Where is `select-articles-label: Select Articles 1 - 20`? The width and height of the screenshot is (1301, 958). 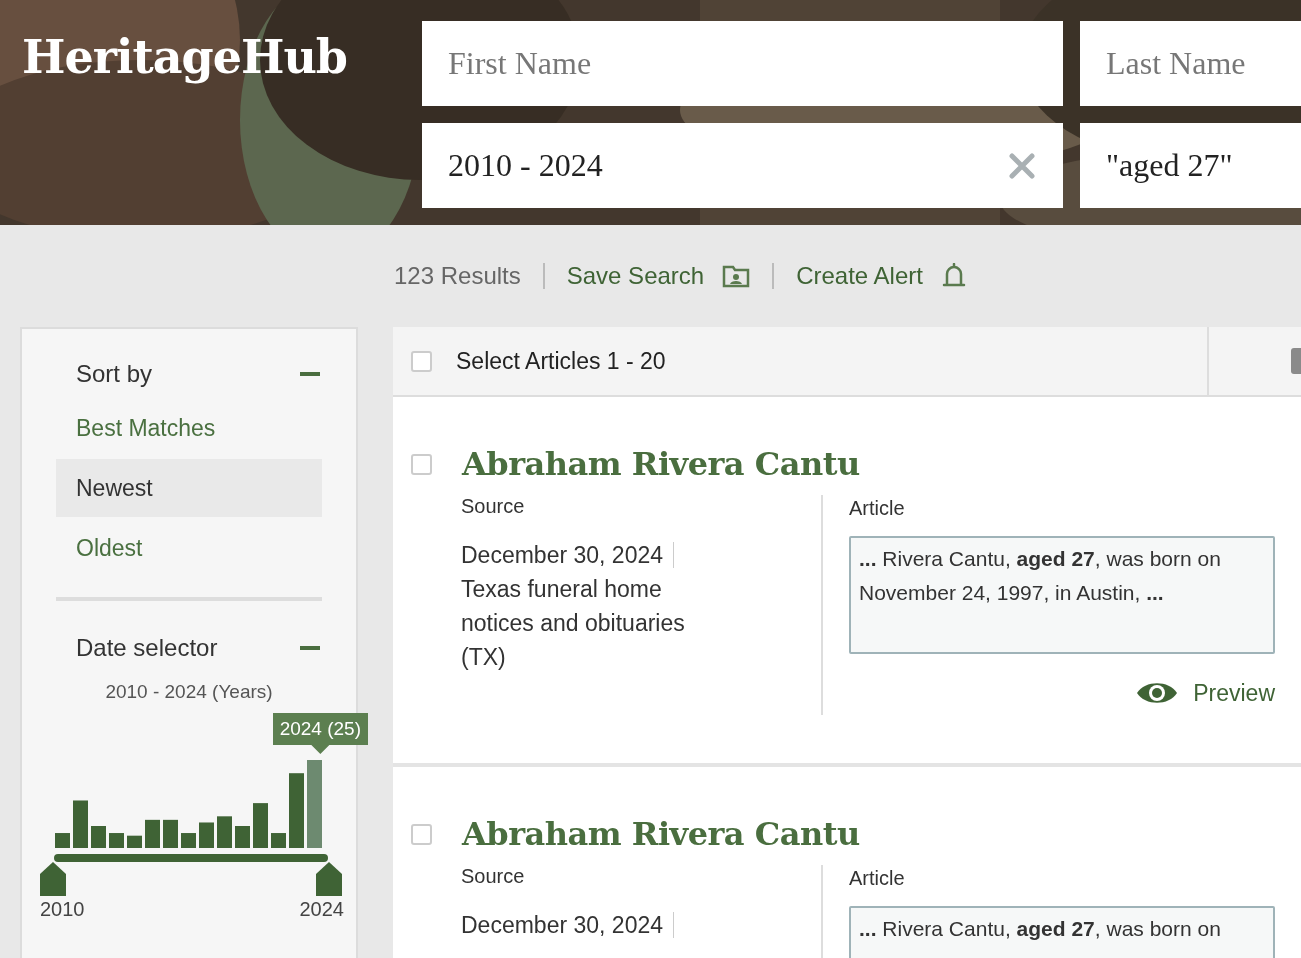
select-articles-label: Select Articles 1 - 20 is located at coordinates (561, 361).